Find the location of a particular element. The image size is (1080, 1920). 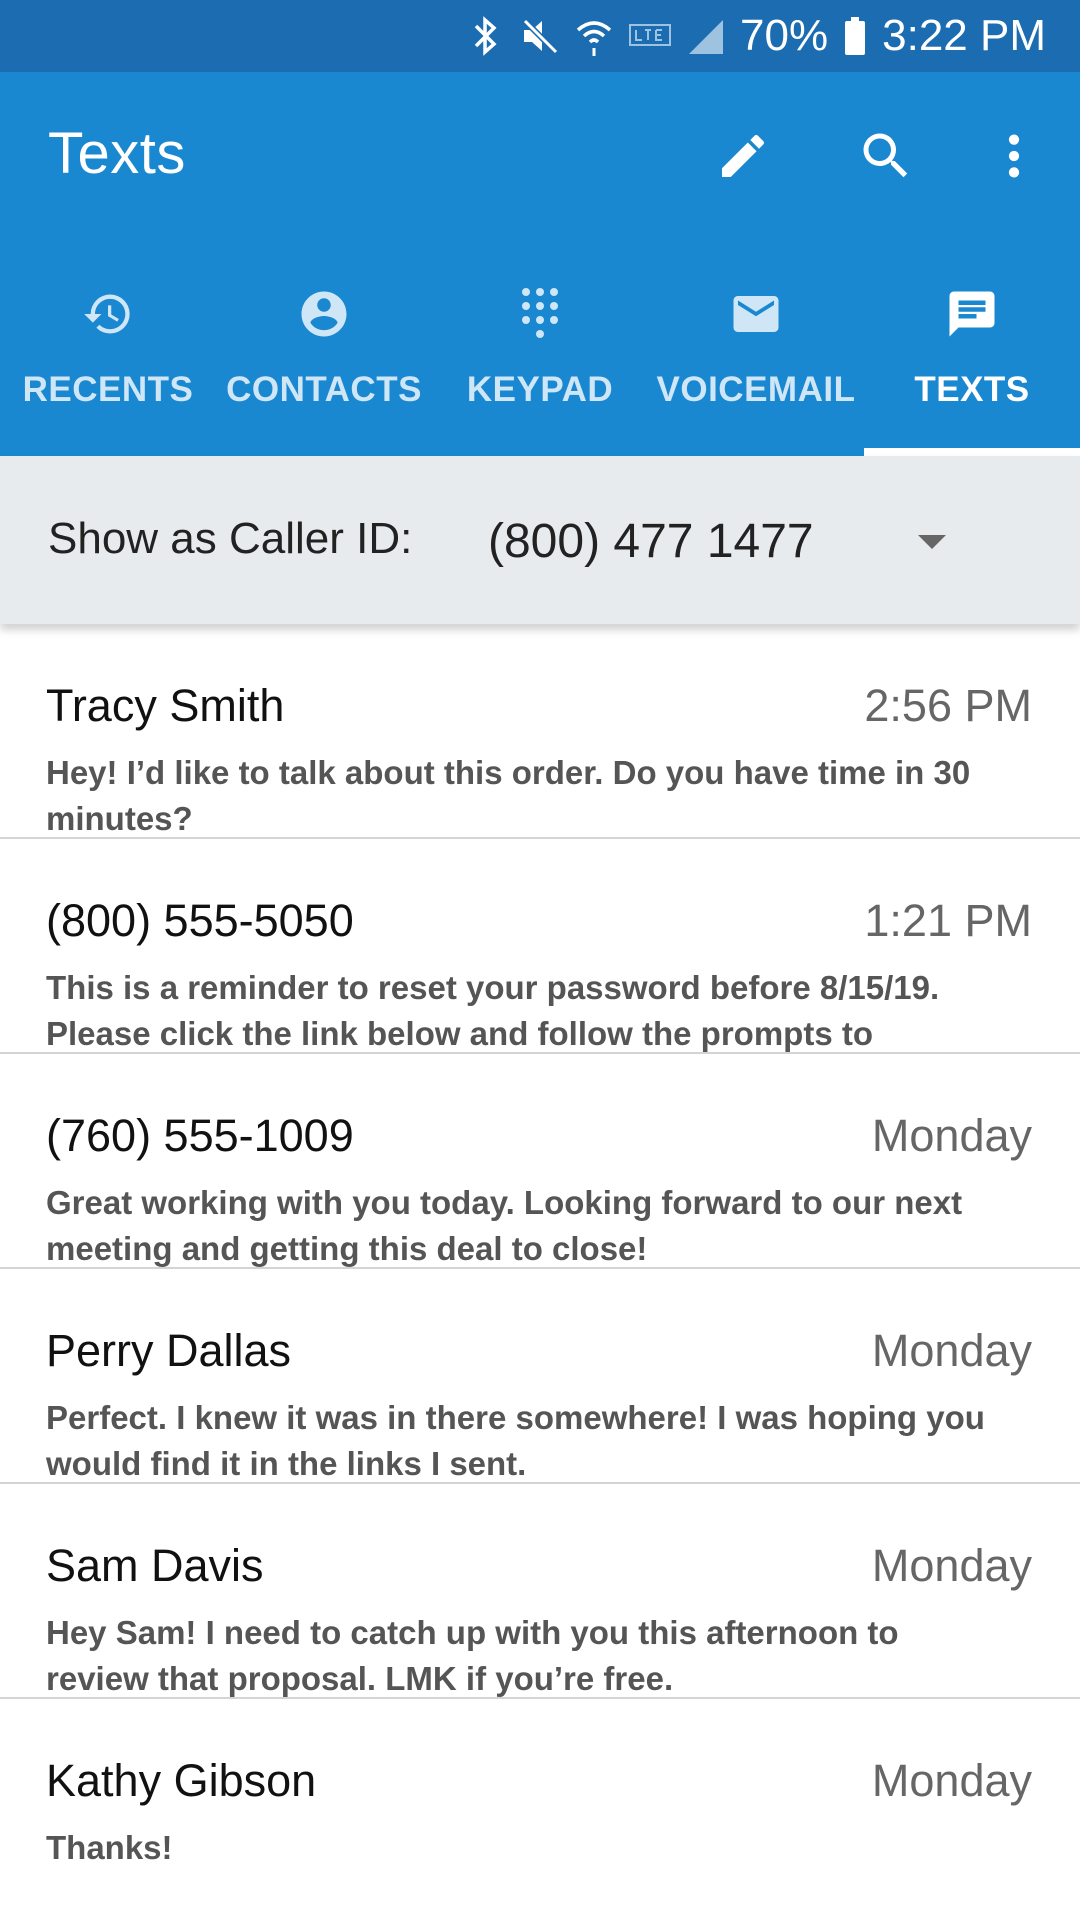

thread-preview: Thanks! is located at coordinates (109, 1847).